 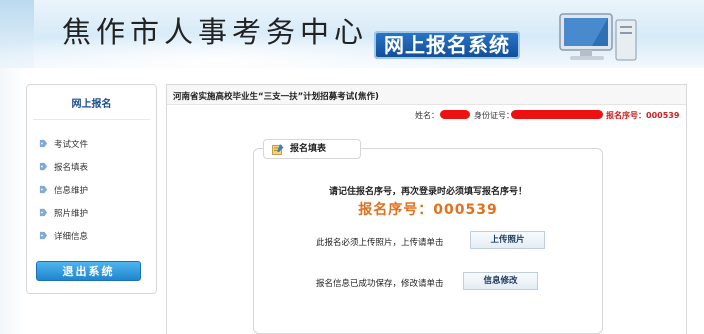 I want to click on sidebar-item-registration-form: 报名填表, so click(x=63, y=168).